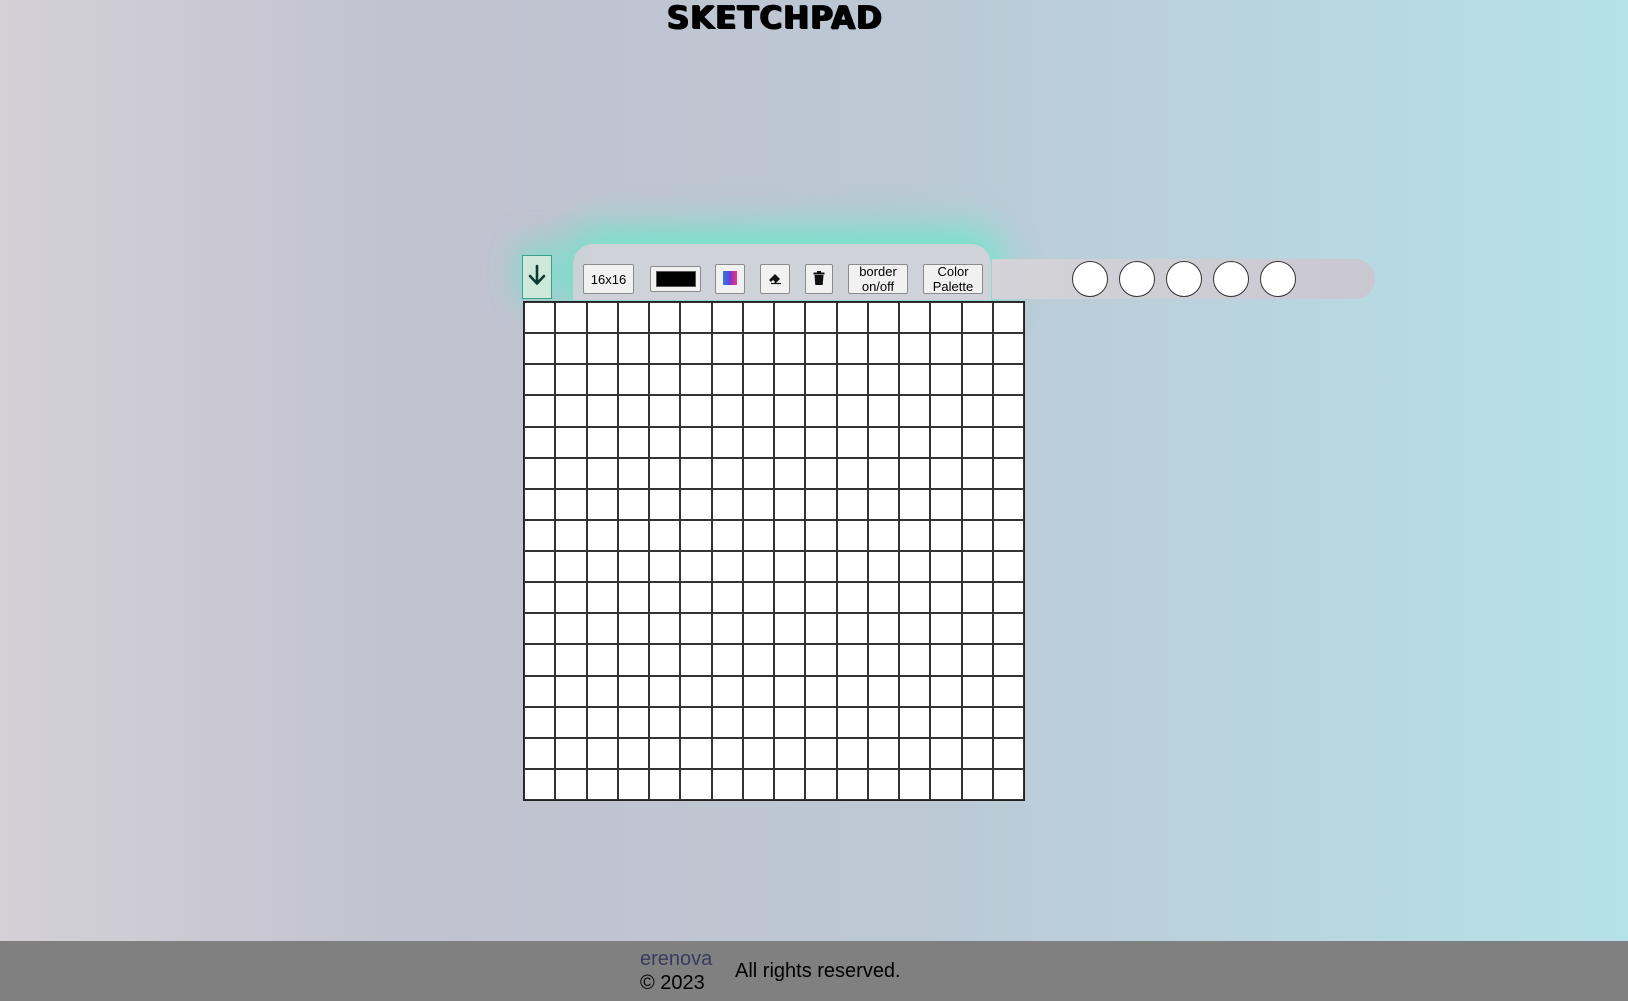 The height and width of the screenshot is (1001, 1628). I want to click on clear-canvas-button, so click(819, 279).